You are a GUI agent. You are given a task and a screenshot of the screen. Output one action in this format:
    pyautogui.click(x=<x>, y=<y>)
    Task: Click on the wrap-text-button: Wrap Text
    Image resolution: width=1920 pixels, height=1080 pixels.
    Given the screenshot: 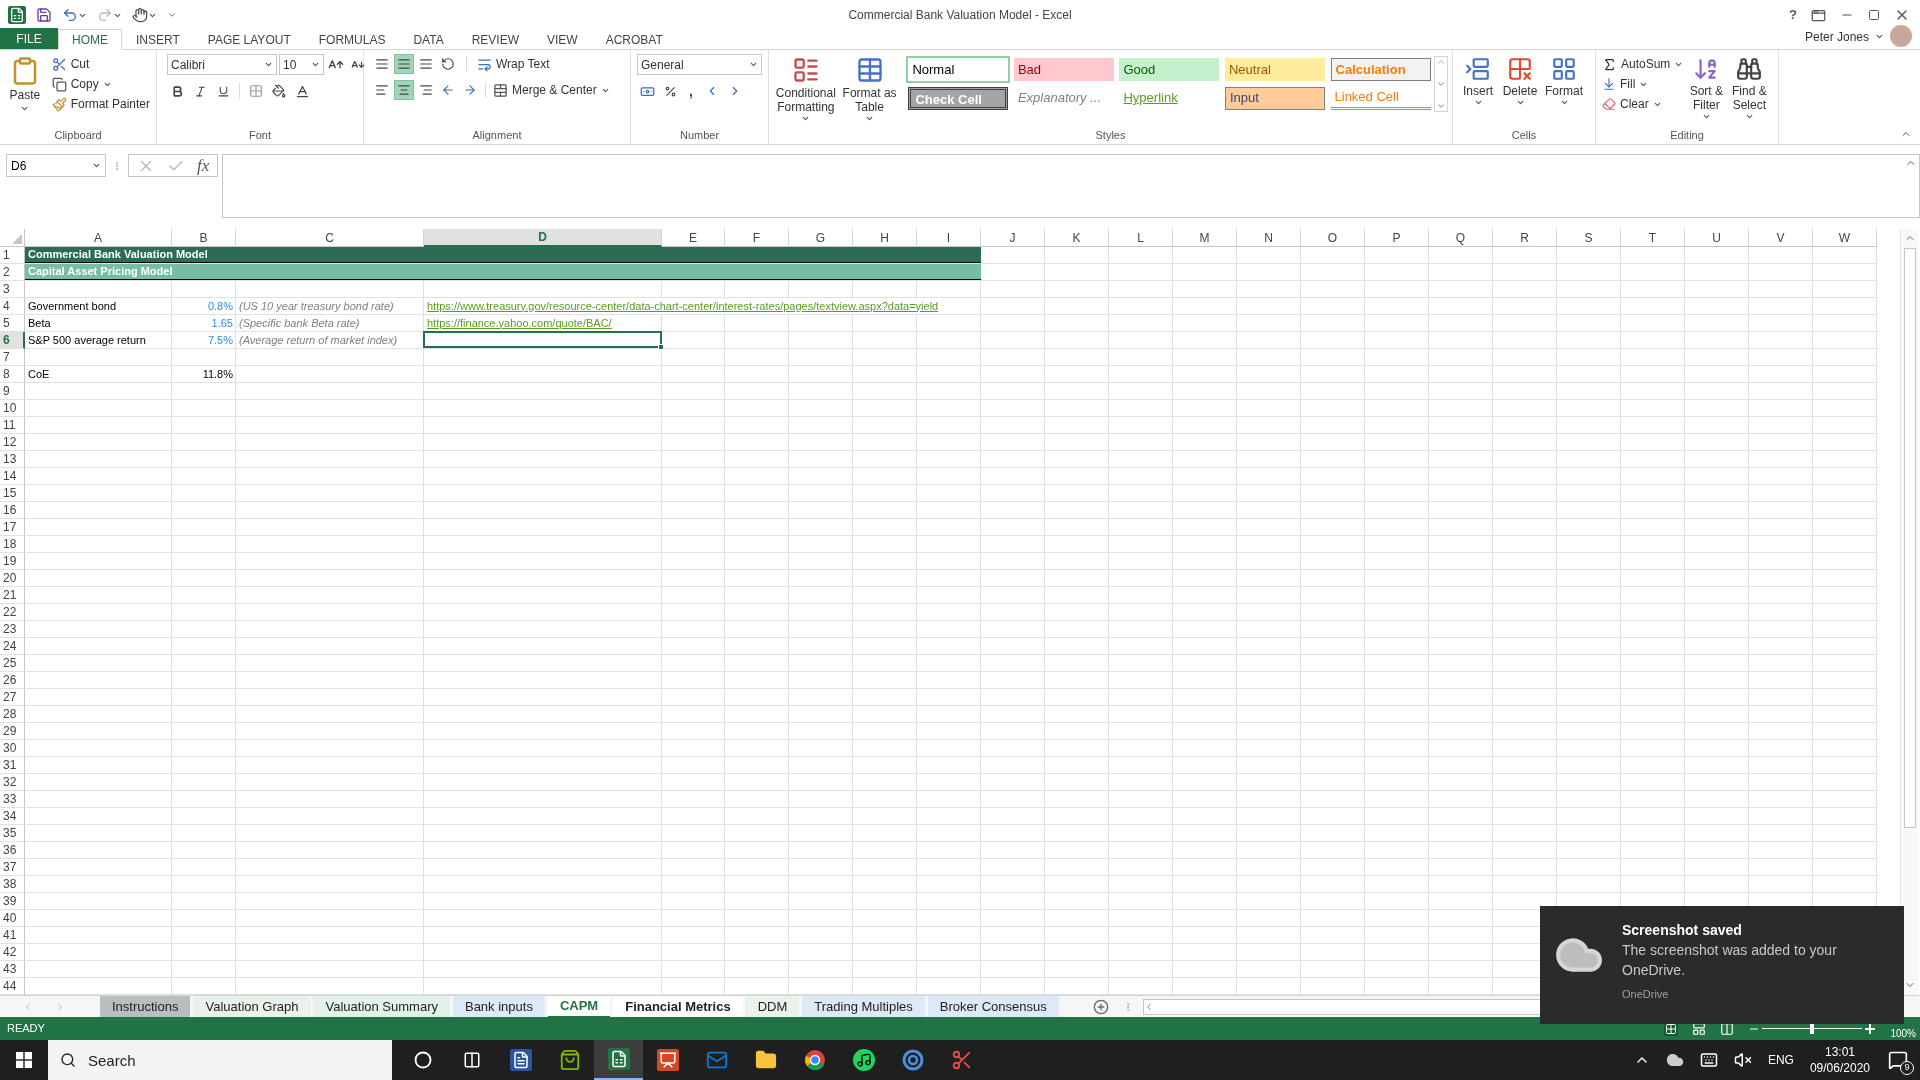 What is the action you would take?
    pyautogui.click(x=513, y=64)
    